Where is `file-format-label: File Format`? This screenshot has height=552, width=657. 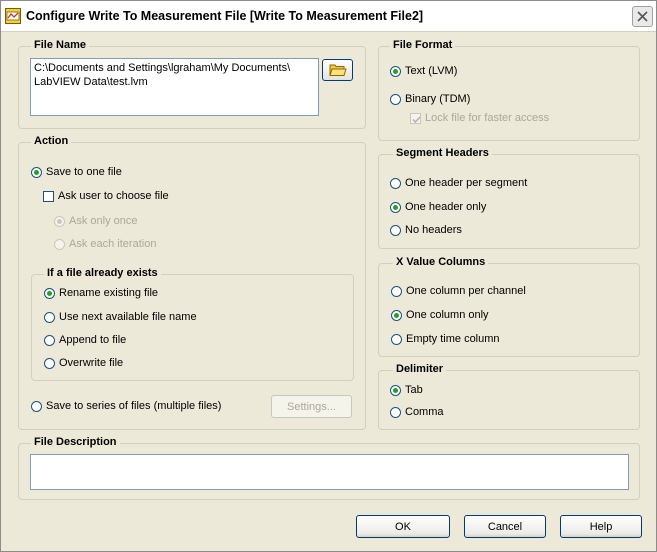 file-format-label: File Format is located at coordinates (423, 45).